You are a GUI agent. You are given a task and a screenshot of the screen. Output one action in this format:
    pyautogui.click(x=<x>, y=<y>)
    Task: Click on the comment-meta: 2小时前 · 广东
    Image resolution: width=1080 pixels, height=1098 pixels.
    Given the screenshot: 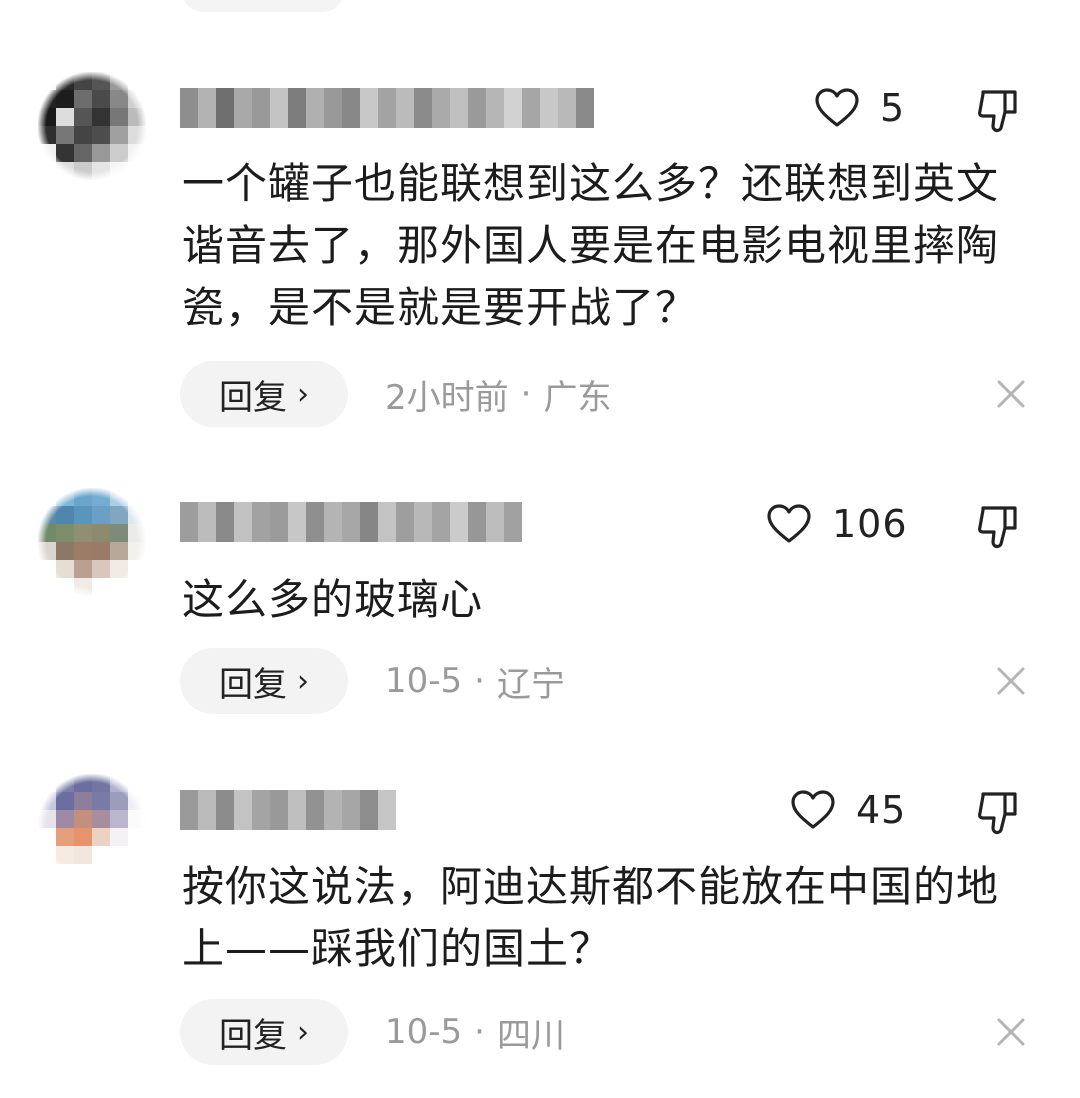 What is the action you would take?
    pyautogui.click(x=498, y=394)
    